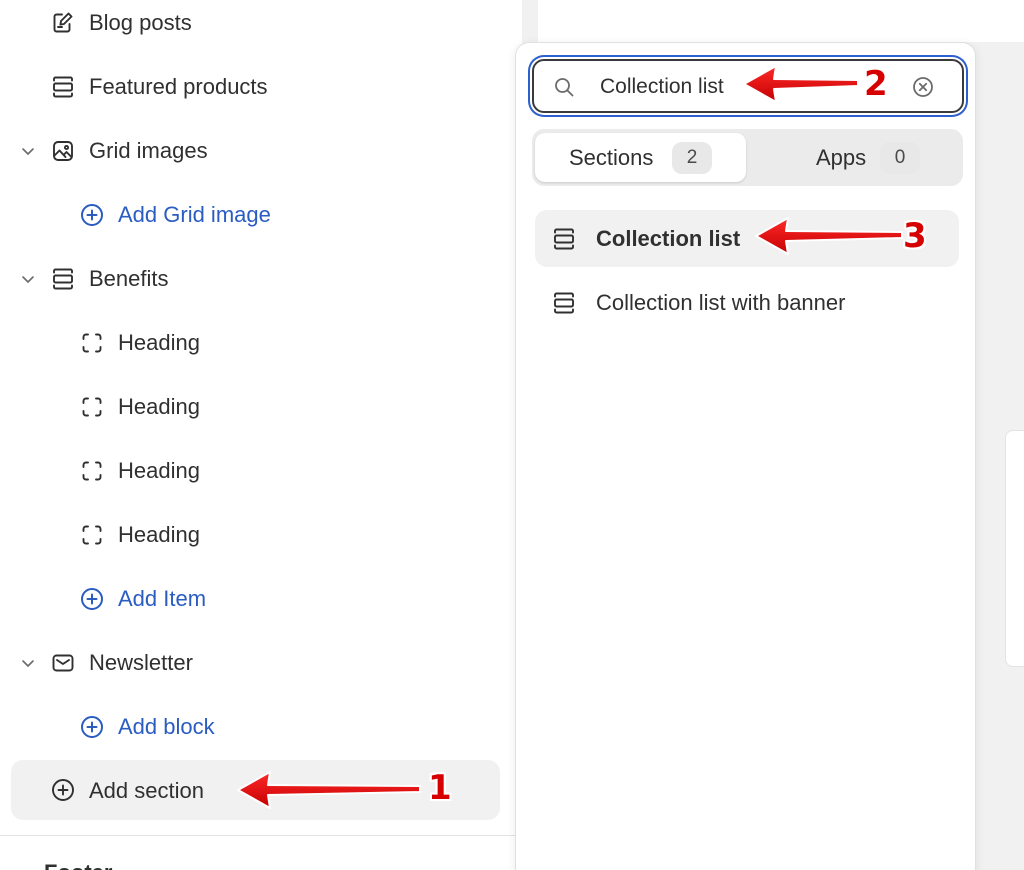 The image size is (1024, 870). What do you see at coordinates (257, 835) in the screenshot?
I see `sidebar-divider` at bounding box center [257, 835].